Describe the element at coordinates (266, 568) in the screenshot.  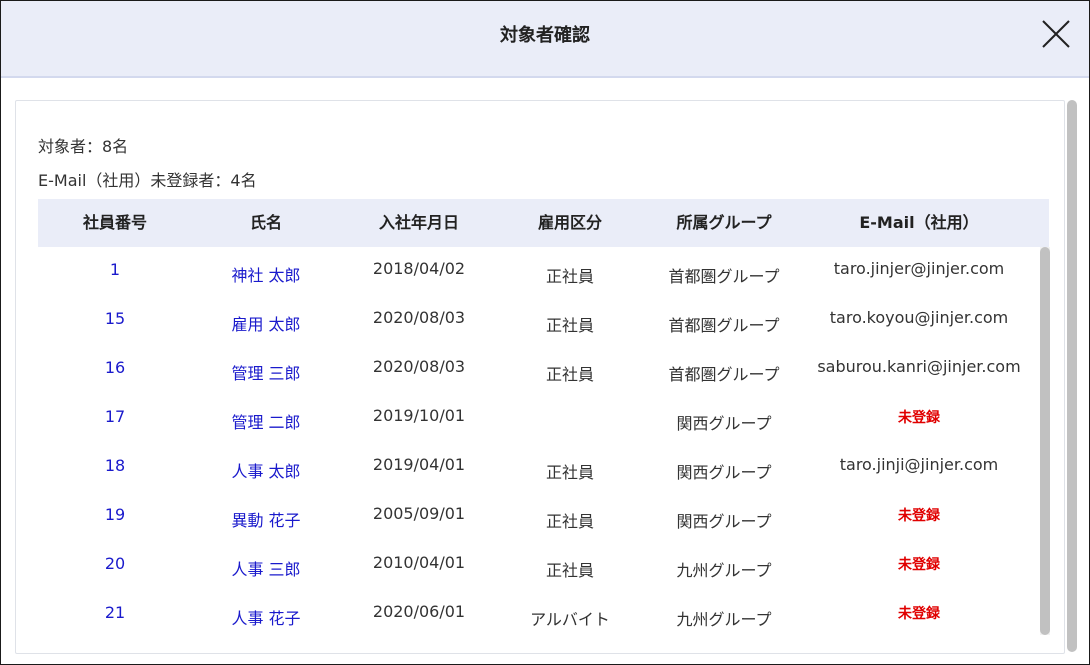
I see `employee-name-link: 人事 三郎` at that location.